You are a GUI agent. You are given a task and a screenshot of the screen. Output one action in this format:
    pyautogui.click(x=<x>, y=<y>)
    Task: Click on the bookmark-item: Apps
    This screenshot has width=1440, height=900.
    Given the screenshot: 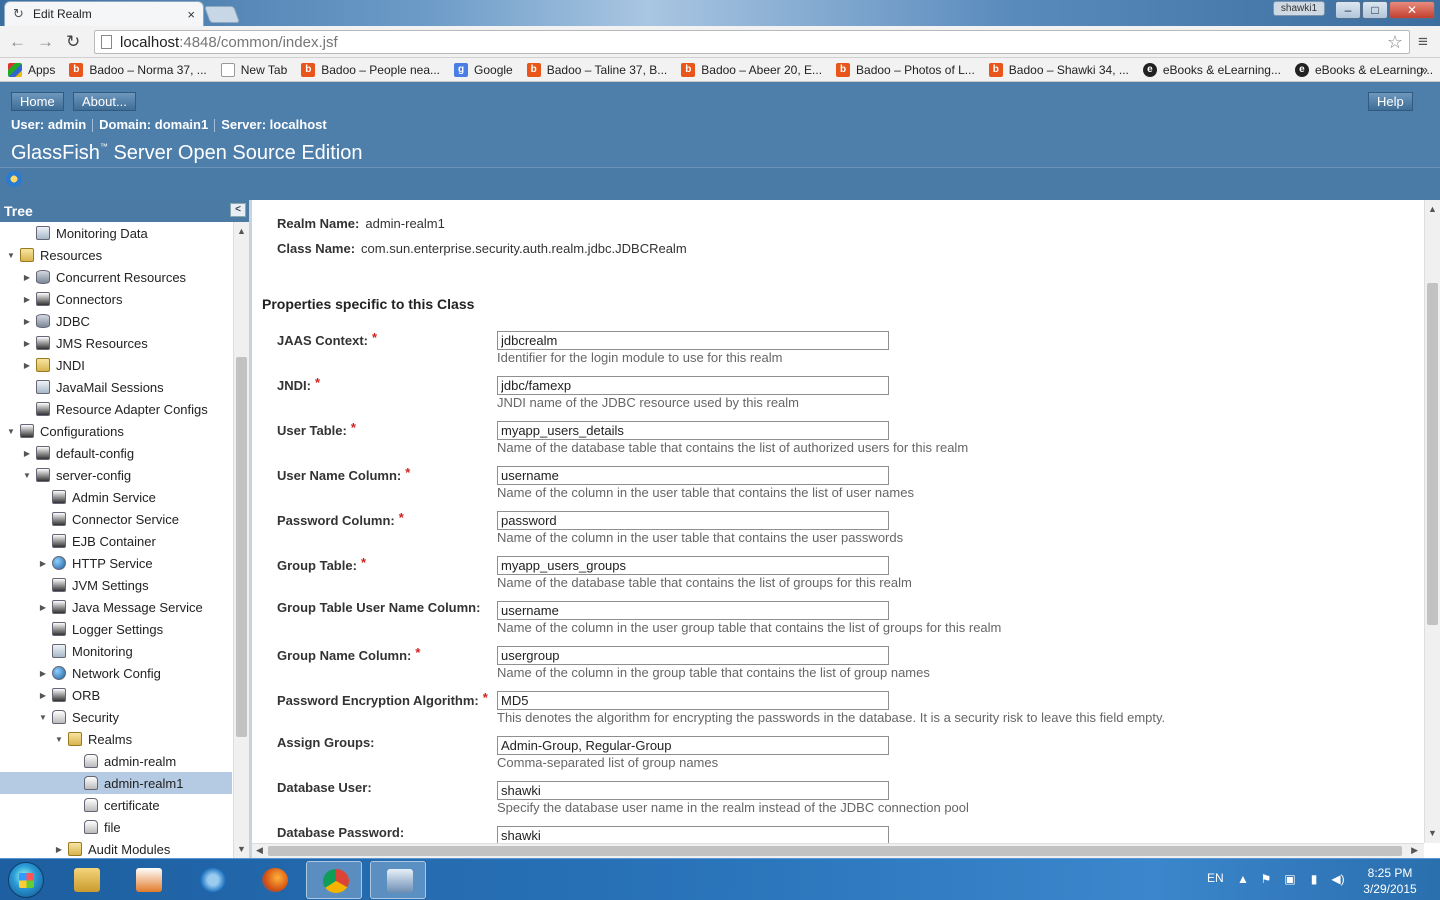 What is the action you would take?
    pyautogui.click(x=31, y=69)
    